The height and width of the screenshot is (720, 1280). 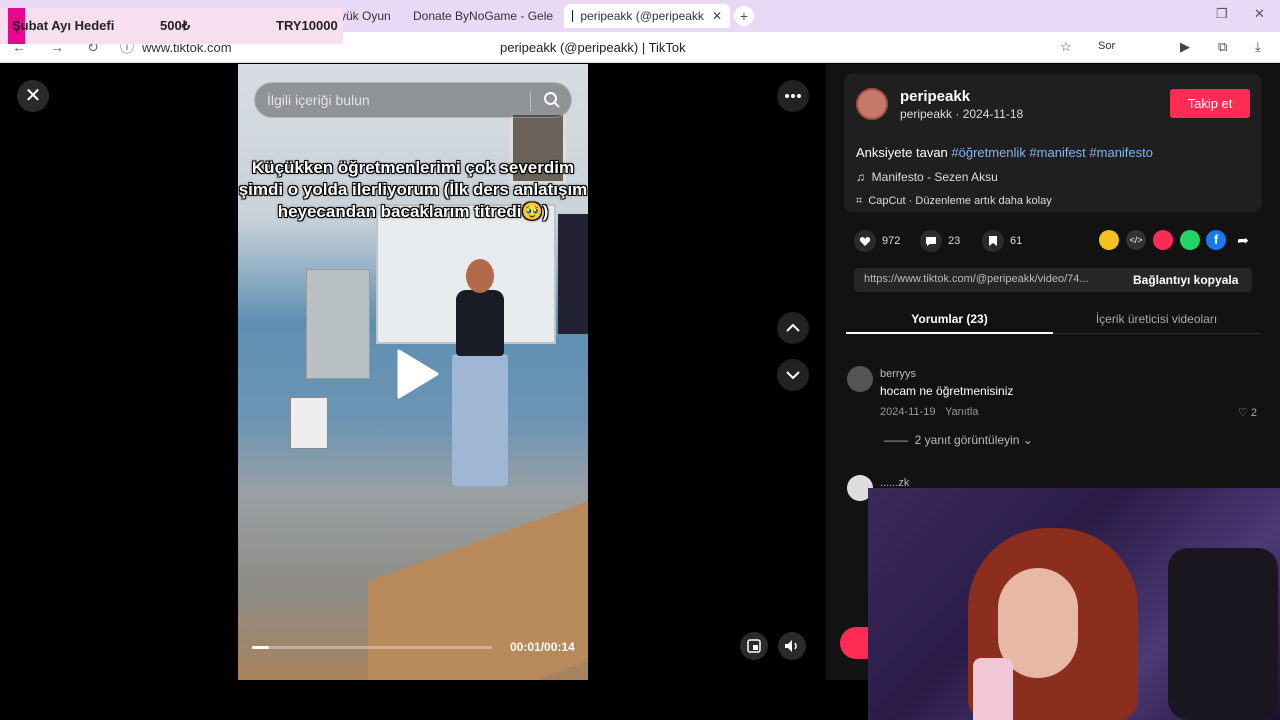 What do you see at coordinates (63, 25) in the screenshot?
I see `goal-label: Şubat Ayı Hedefi` at bounding box center [63, 25].